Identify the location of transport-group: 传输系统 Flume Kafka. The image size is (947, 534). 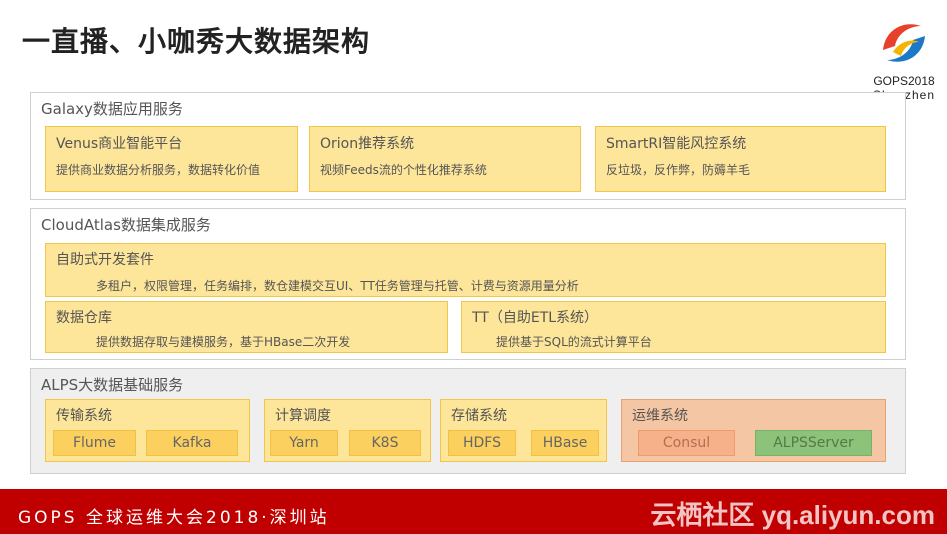
(147, 430).